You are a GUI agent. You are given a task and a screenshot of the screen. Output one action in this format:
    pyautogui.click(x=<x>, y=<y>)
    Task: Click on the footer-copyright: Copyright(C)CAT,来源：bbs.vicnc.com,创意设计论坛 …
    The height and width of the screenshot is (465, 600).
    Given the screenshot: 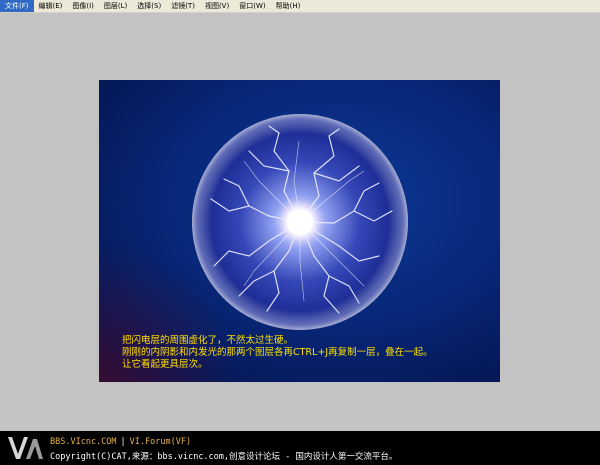 What is the action you would take?
    pyautogui.click(x=224, y=457)
    